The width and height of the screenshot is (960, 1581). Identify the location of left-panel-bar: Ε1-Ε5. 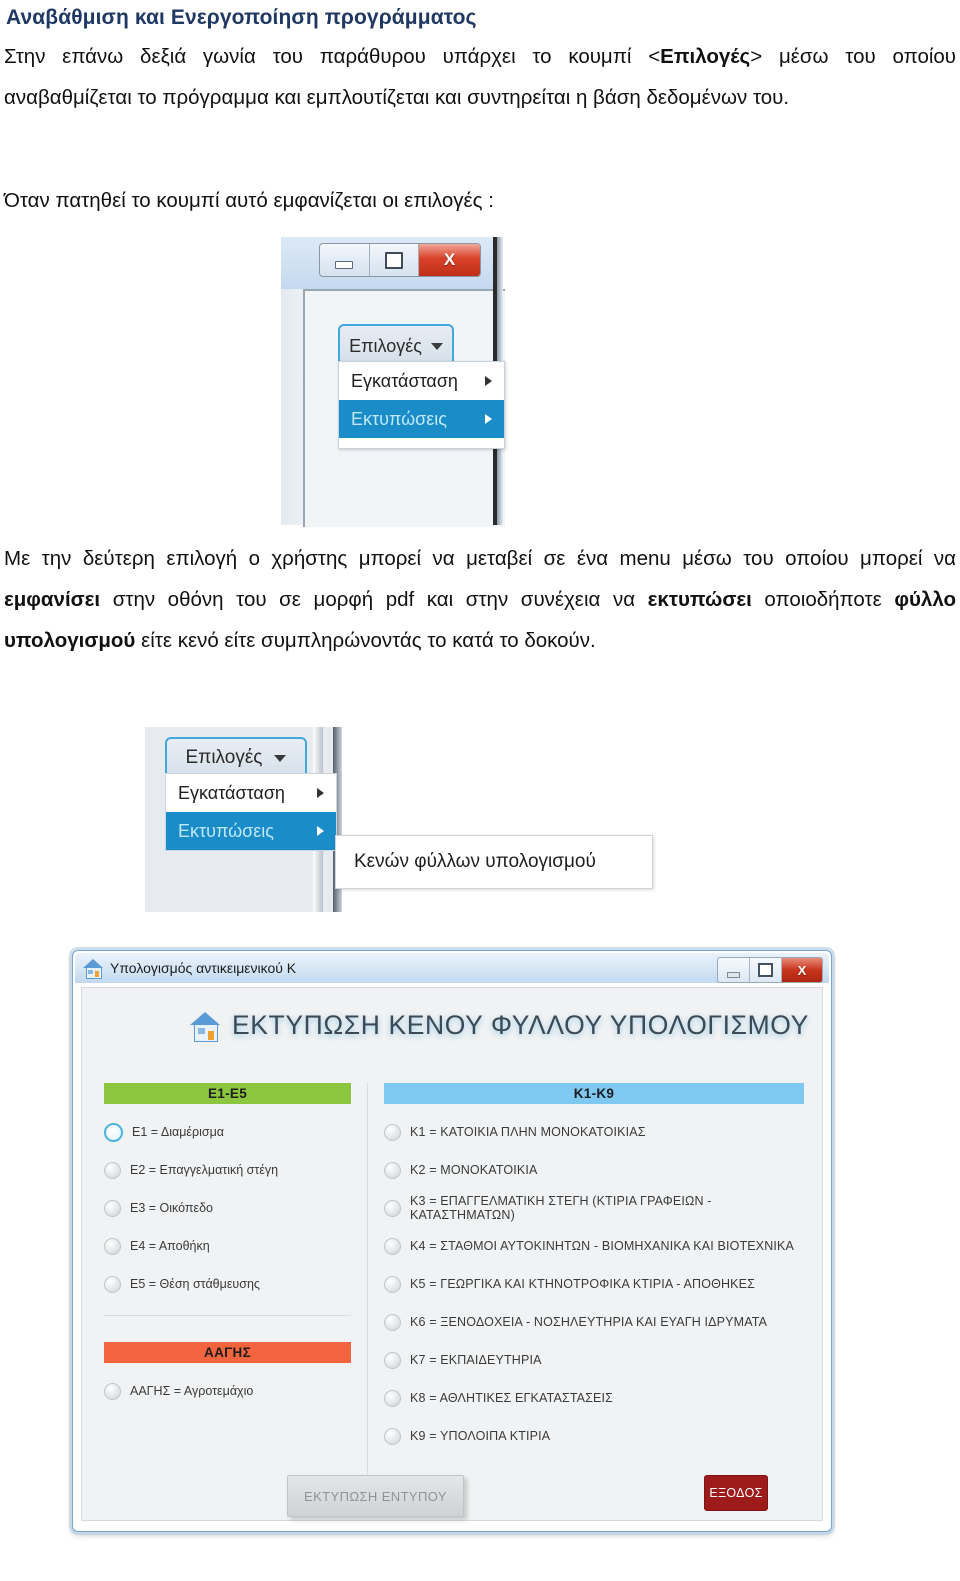
(227, 1093).